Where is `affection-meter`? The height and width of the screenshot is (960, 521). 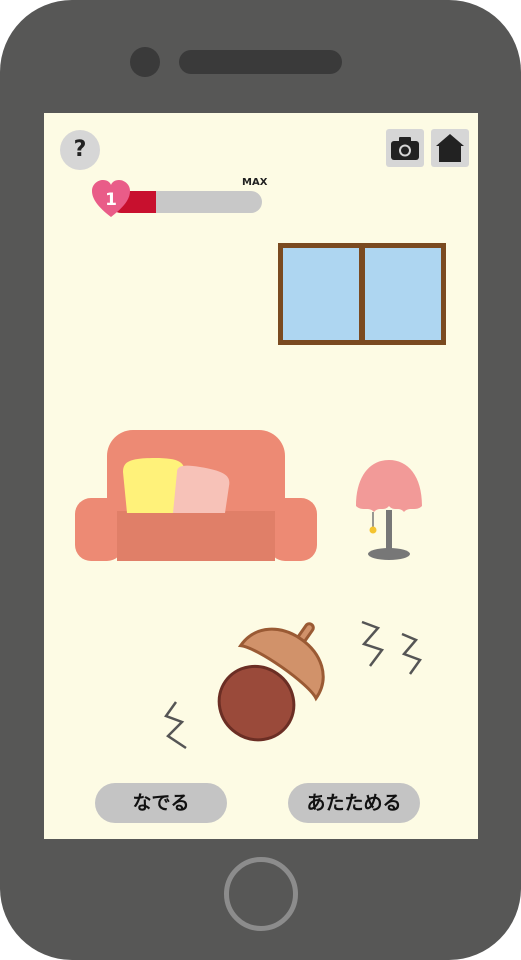 affection-meter is located at coordinates (186, 202).